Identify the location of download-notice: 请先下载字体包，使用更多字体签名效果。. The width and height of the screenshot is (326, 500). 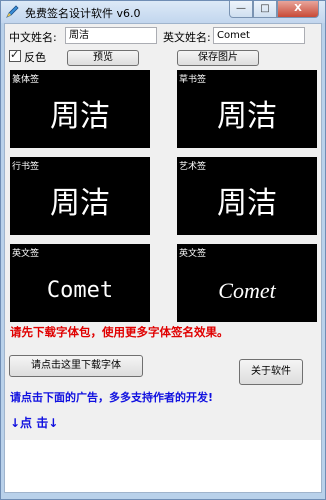
(119, 332).